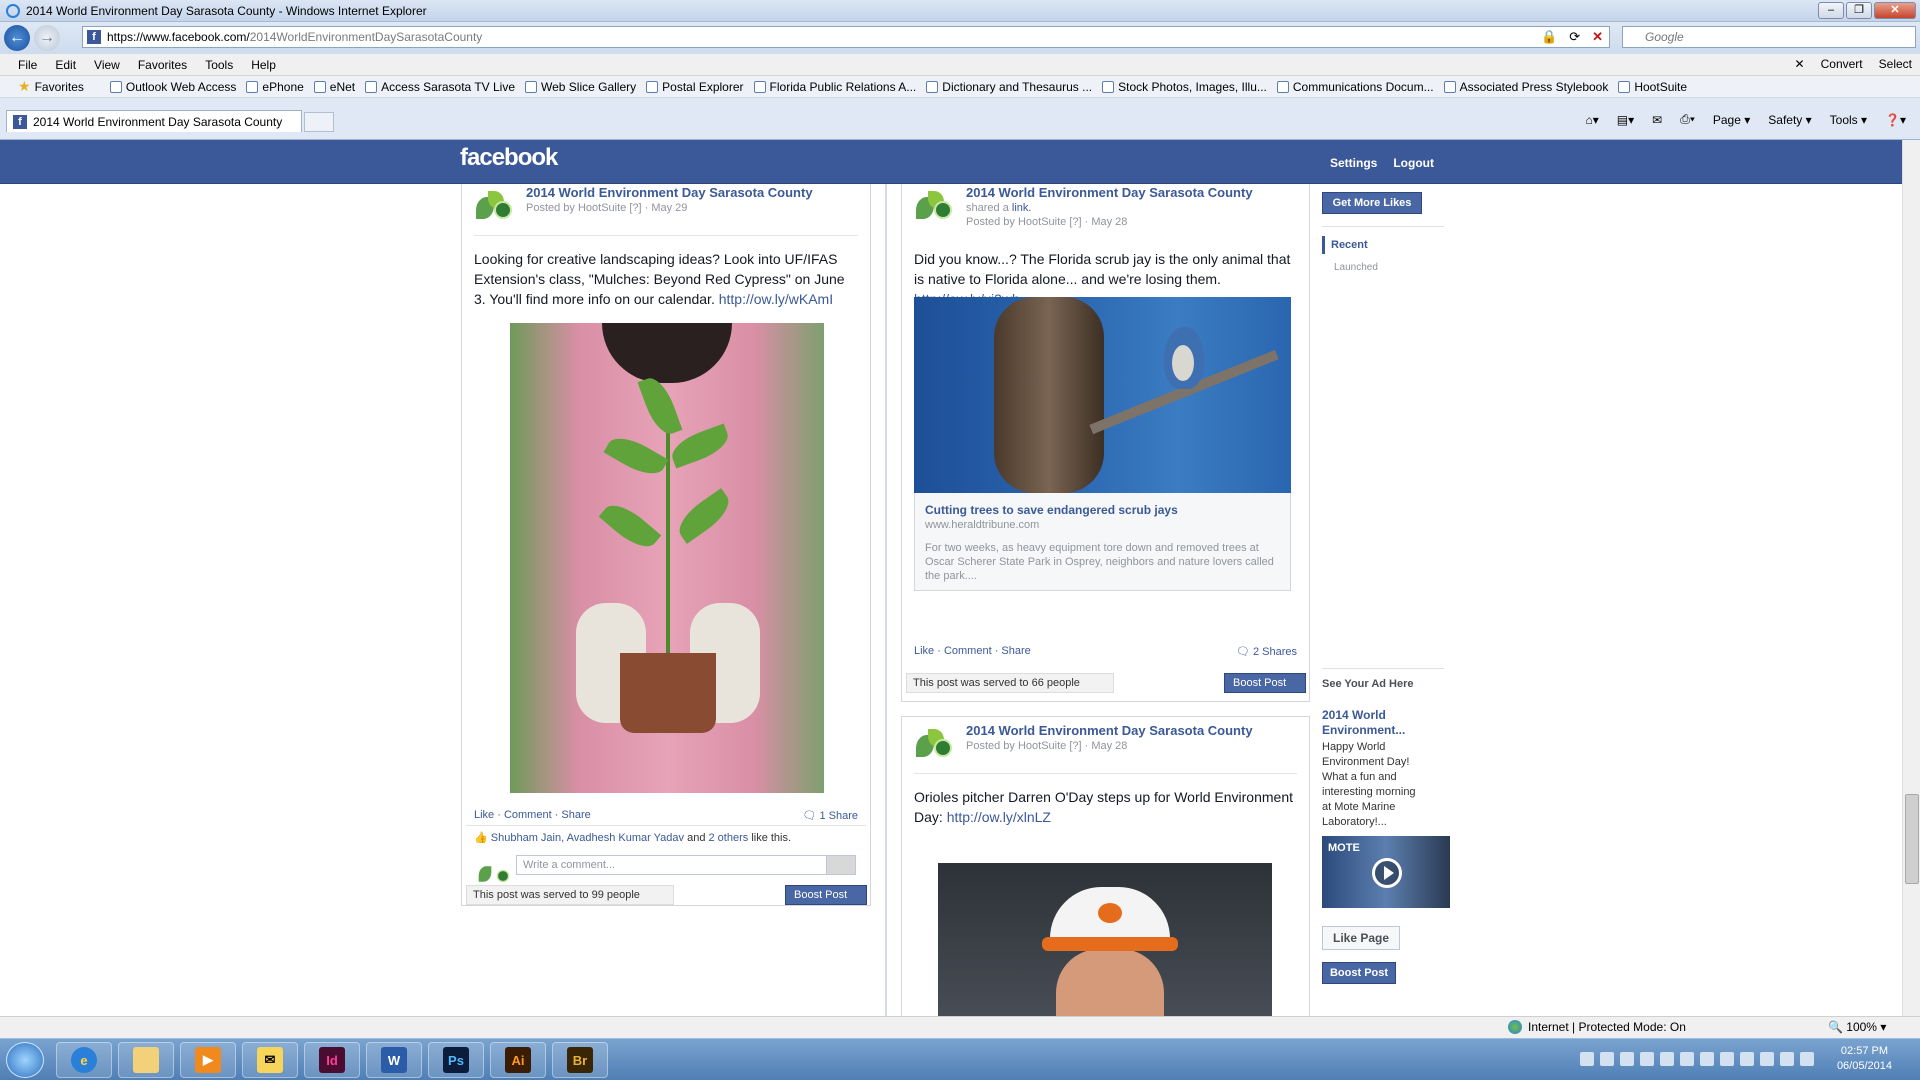  Describe the element at coordinates (1912, 839) in the screenshot. I see `scrollbar-thumb` at that location.